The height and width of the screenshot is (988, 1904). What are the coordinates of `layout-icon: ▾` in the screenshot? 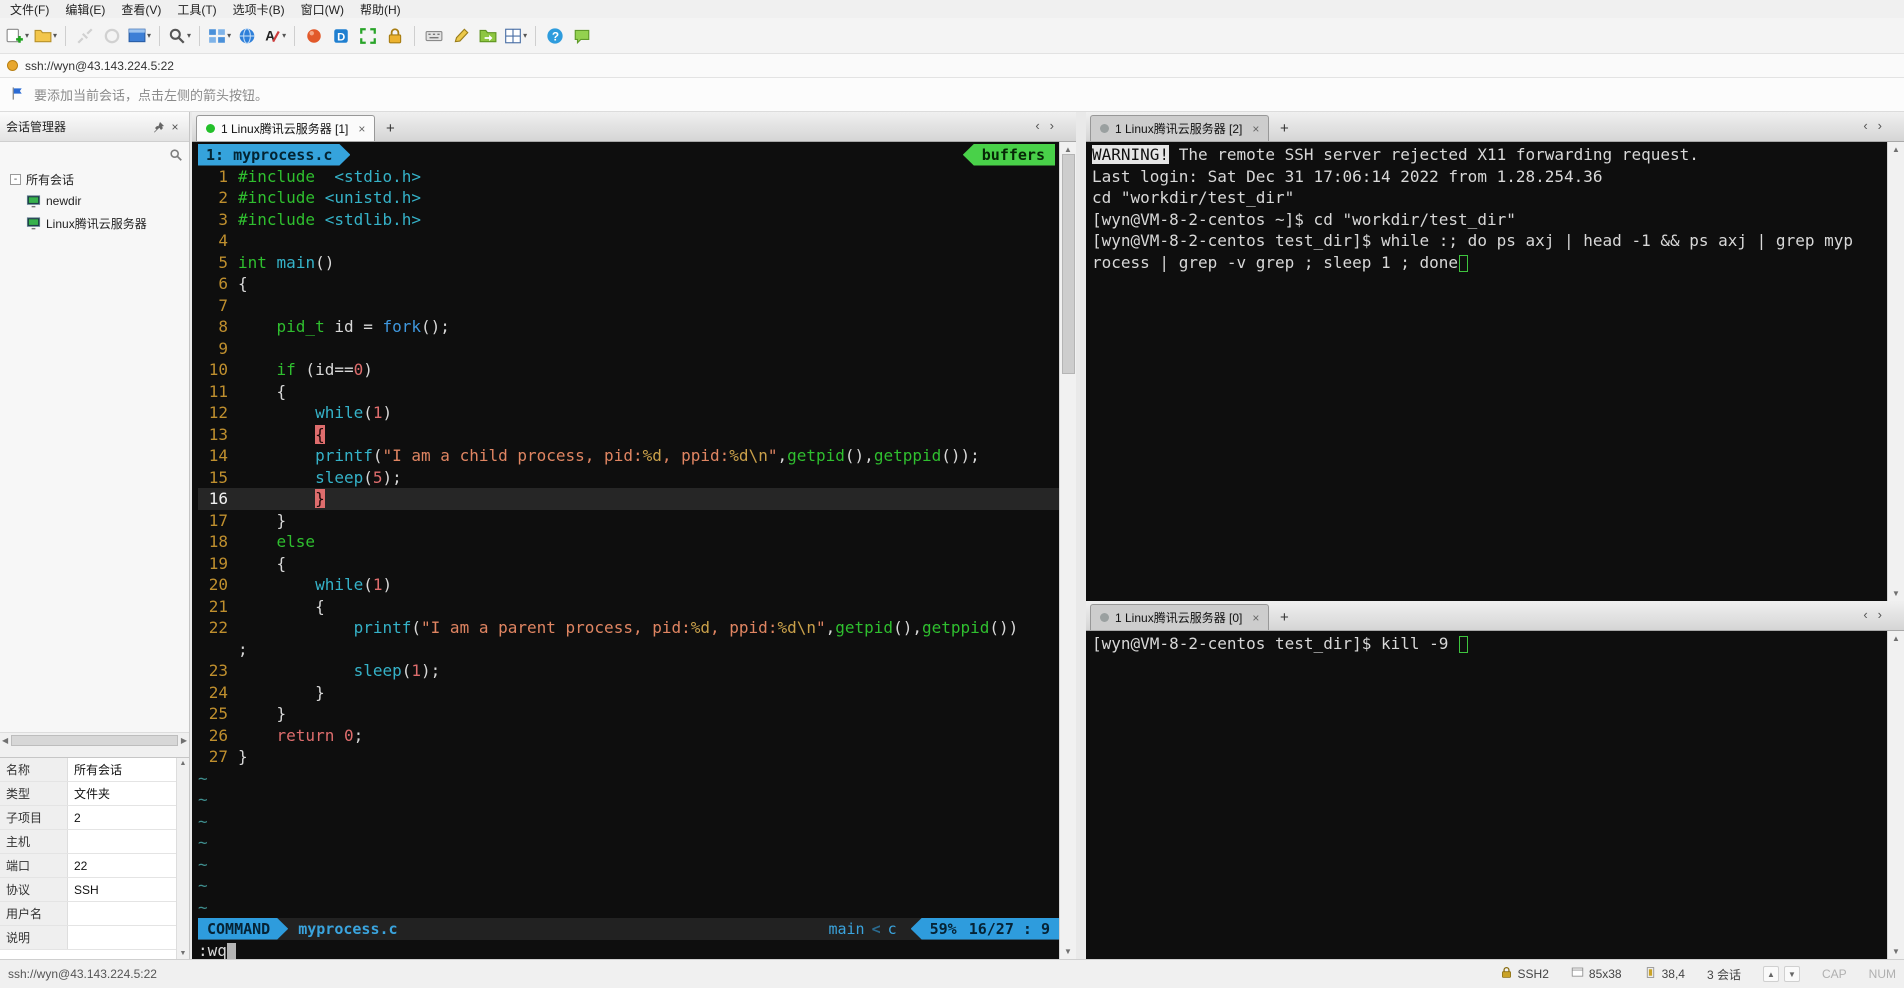 It's located at (219, 36).